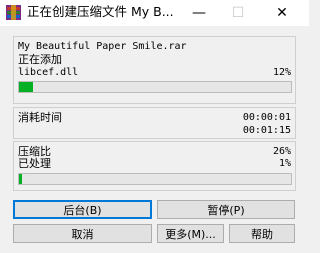 Image resolution: width=320 pixels, height=253 pixels. What do you see at coordinates (284, 163) in the screenshot?
I see `processed-value: 1%` at bounding box center [284, 163].